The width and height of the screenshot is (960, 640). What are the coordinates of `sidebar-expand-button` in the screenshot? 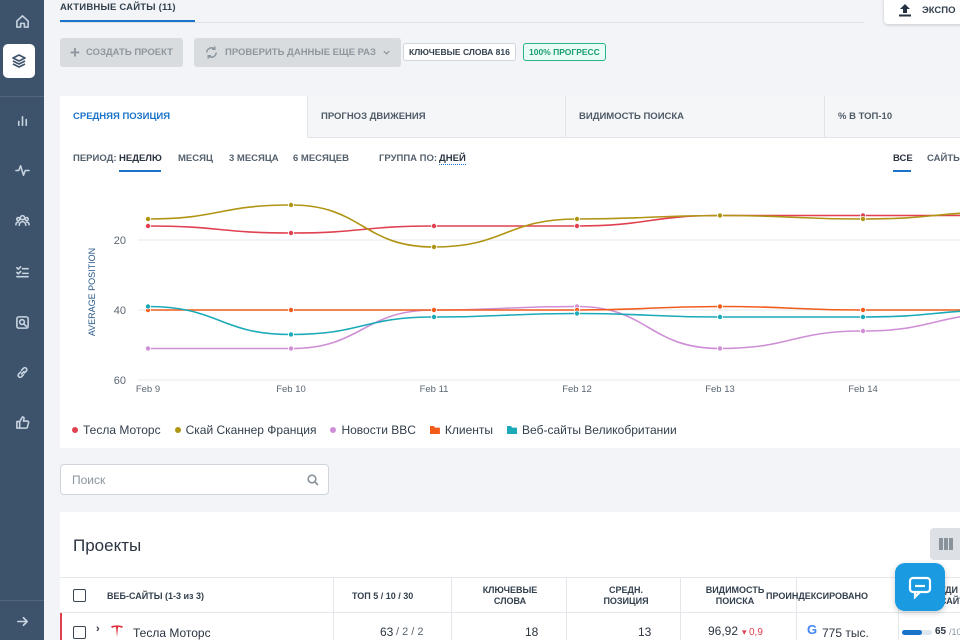 It's located at (22, 621).